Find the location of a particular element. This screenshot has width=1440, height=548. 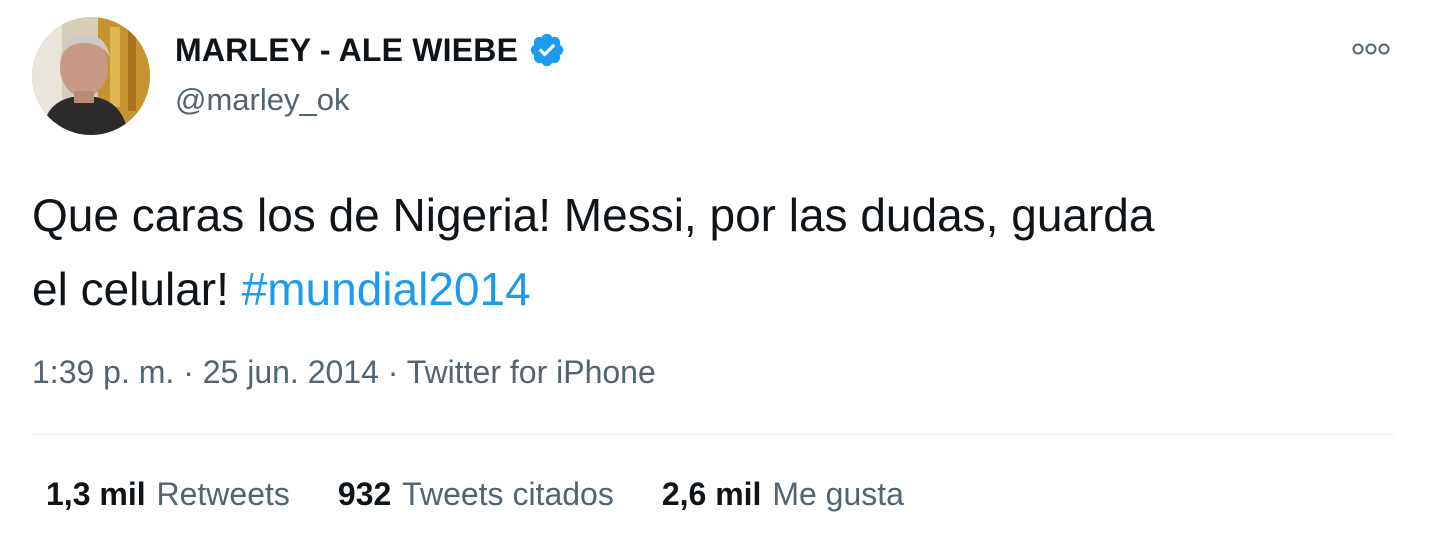

tweet-source: Twitter for iPhone is located at coordinates (531, 372).